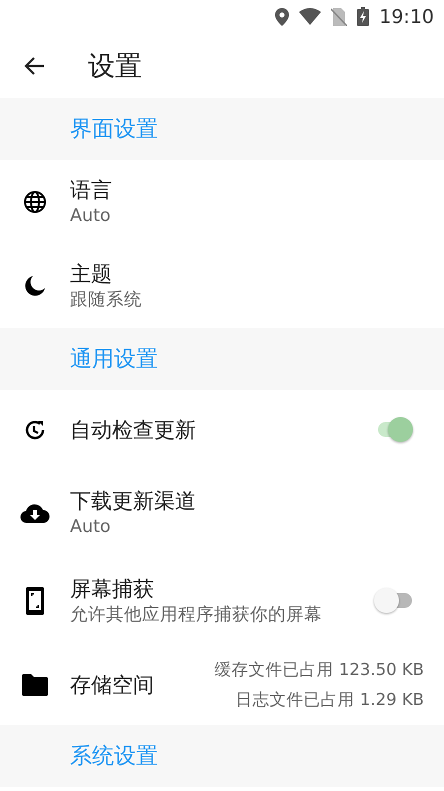 This screenshot has height=791, width=444. What do you see at coordinates (114, 360) in the screenshot?
I see `section-title: 通用设置` at bounding box center [114, 360].